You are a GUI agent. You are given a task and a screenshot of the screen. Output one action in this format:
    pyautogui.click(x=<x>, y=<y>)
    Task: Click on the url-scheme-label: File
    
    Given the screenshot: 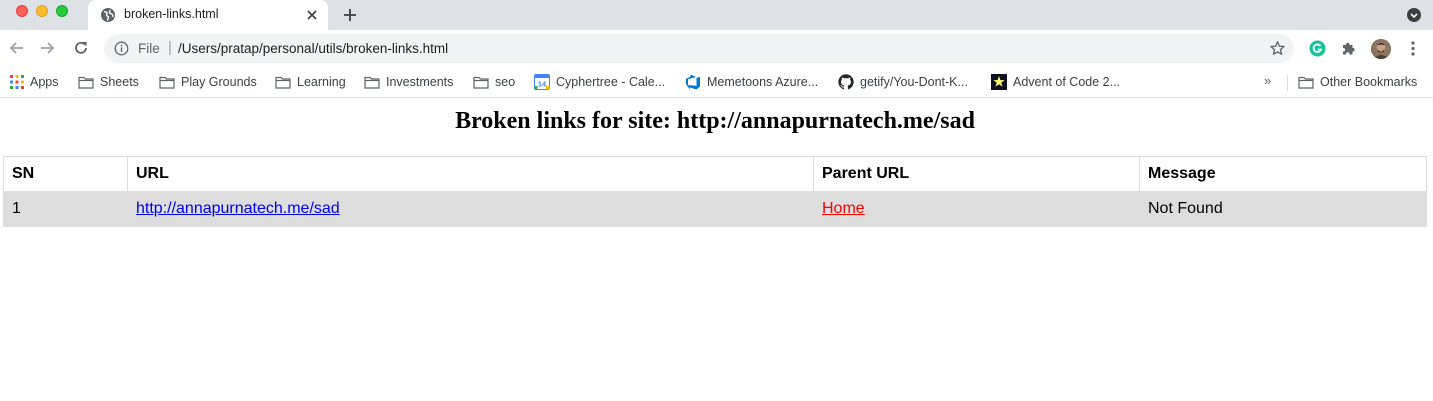 What is the action you would take?
    pyautogui.click(x=149, y=48)
    